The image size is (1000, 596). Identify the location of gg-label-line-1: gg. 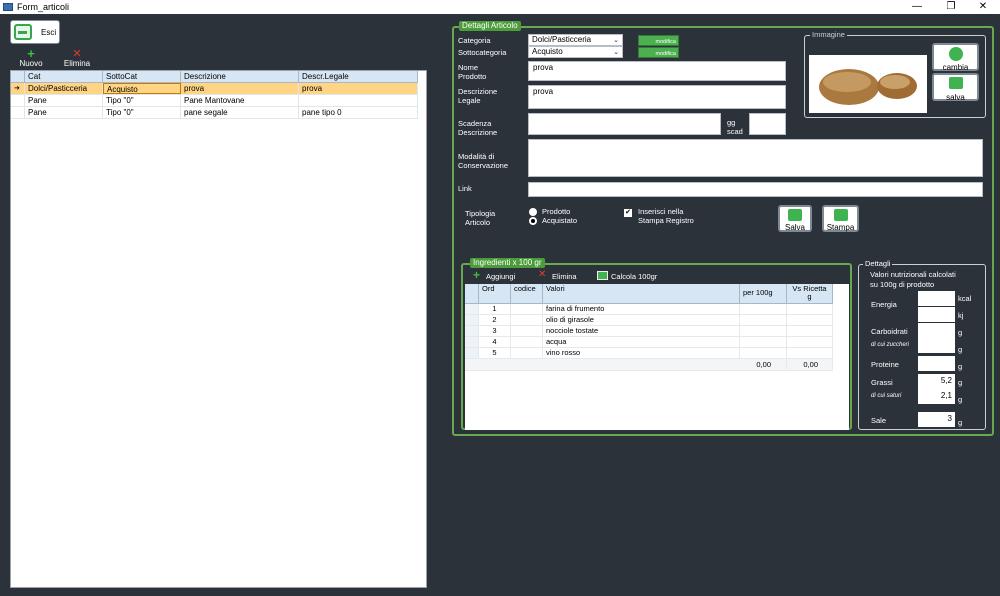
(731, 122).